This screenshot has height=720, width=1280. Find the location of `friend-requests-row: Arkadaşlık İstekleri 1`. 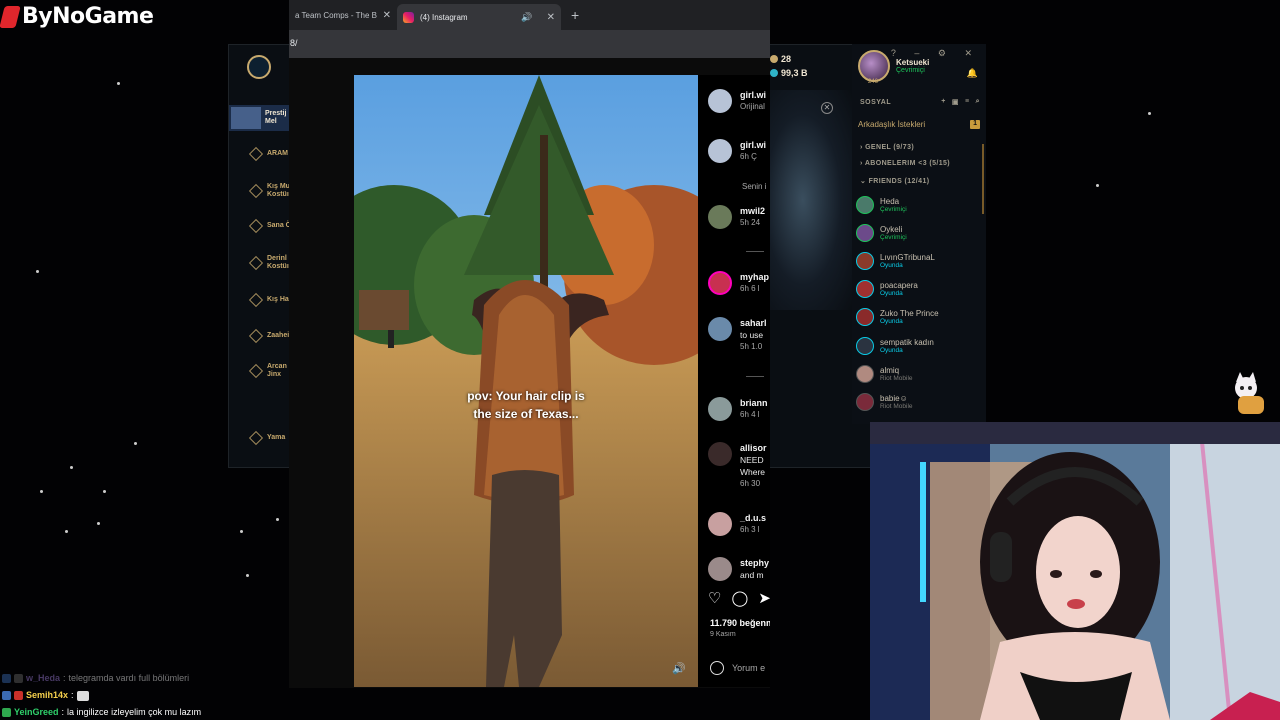

friend-requests-row: Arkadaşlık İstekleri 1 is located at coordinates (919, 124).